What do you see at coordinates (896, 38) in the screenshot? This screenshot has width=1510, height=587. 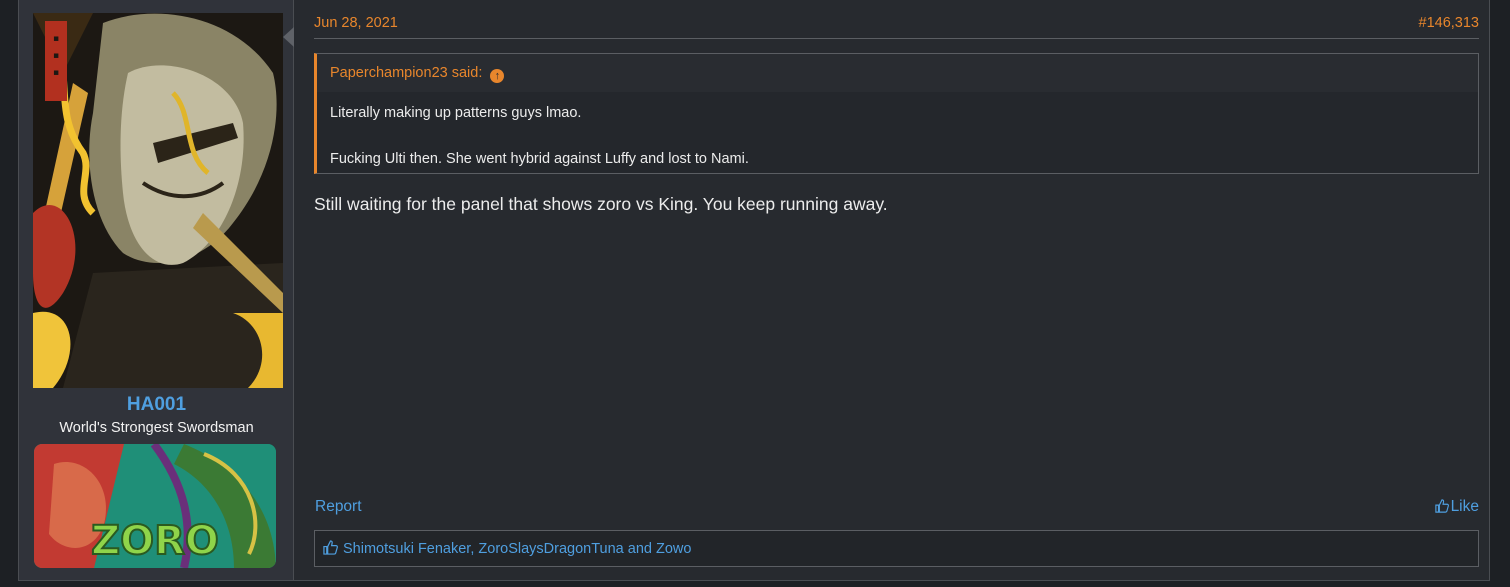 I see `header-divider` at bounding box center [896, 38].